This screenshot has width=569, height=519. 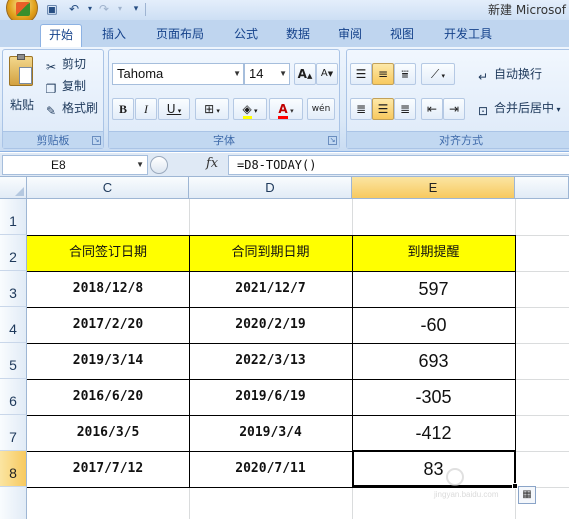 I want to click on increase-indent-icon: ⇥, so click(x=454, y=109).